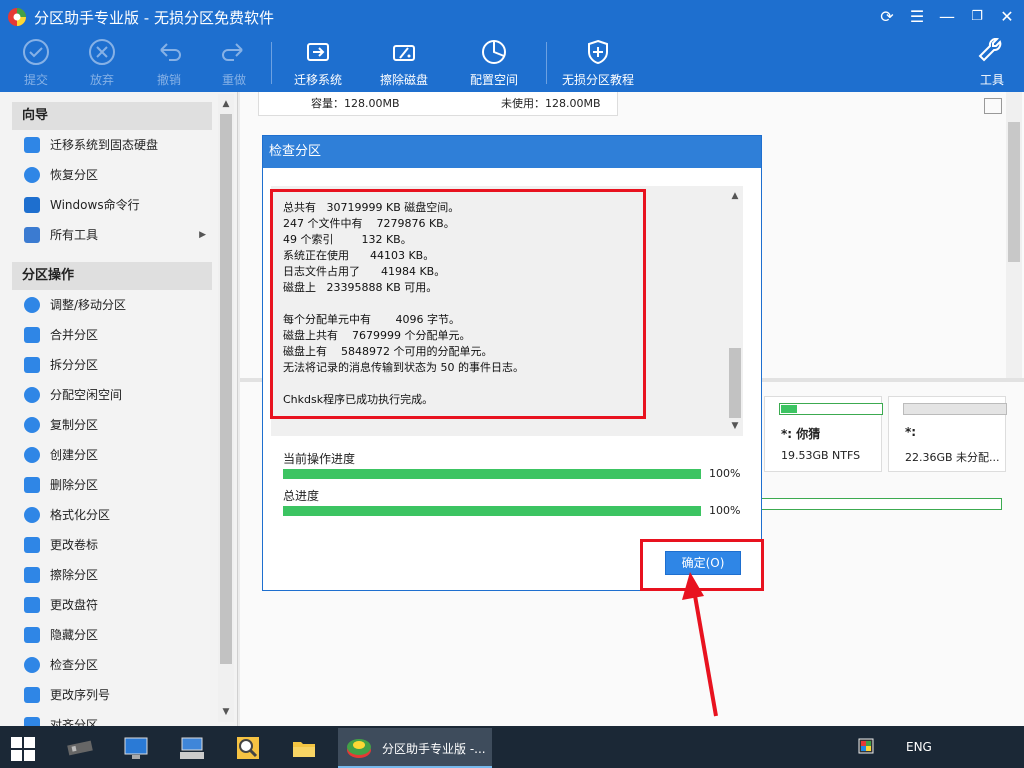 This screenshot has width=1024, height=768. What do you see at coordinates (117, 365) in the screenshot?
I see `sidebar-item-split: 拆分分区` at bounding box center [117, 365].